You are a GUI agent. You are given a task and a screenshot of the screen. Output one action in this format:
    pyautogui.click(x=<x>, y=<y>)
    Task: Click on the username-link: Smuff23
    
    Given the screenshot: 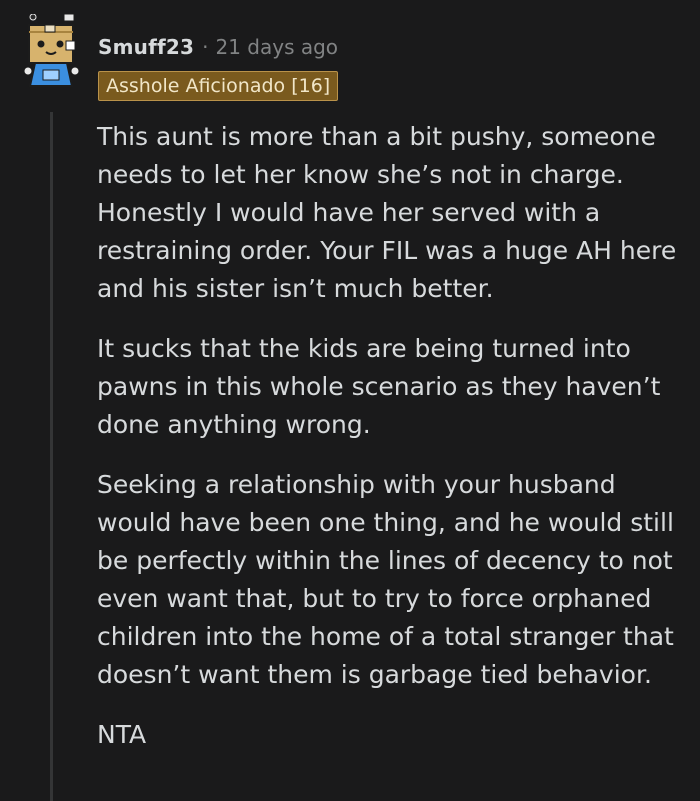 What is the action you would take?
    pyautogui.click(x=146, y=47)
    